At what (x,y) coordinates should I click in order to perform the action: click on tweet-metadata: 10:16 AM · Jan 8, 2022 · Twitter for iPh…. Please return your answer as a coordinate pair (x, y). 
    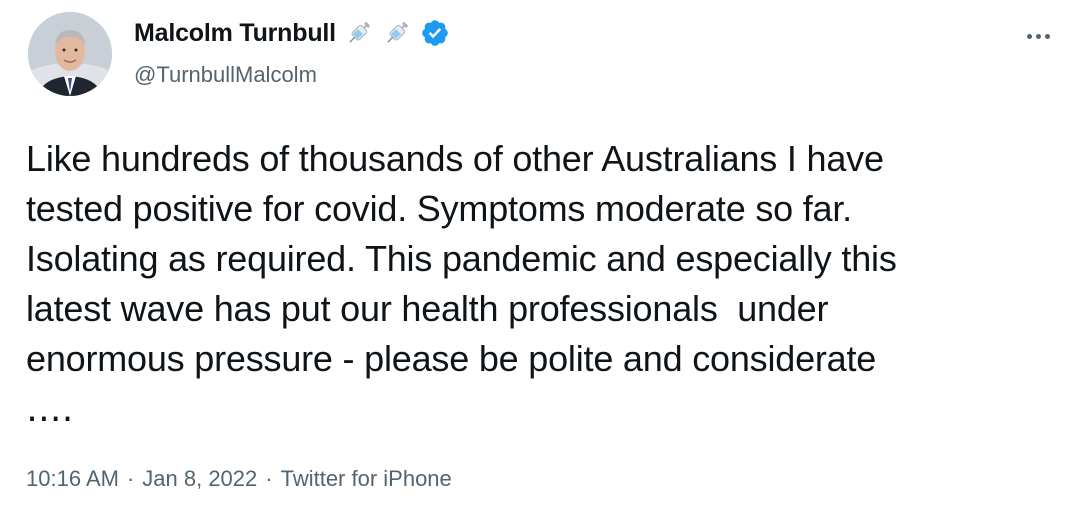
    Looking at the image, I should click on (239, 479).